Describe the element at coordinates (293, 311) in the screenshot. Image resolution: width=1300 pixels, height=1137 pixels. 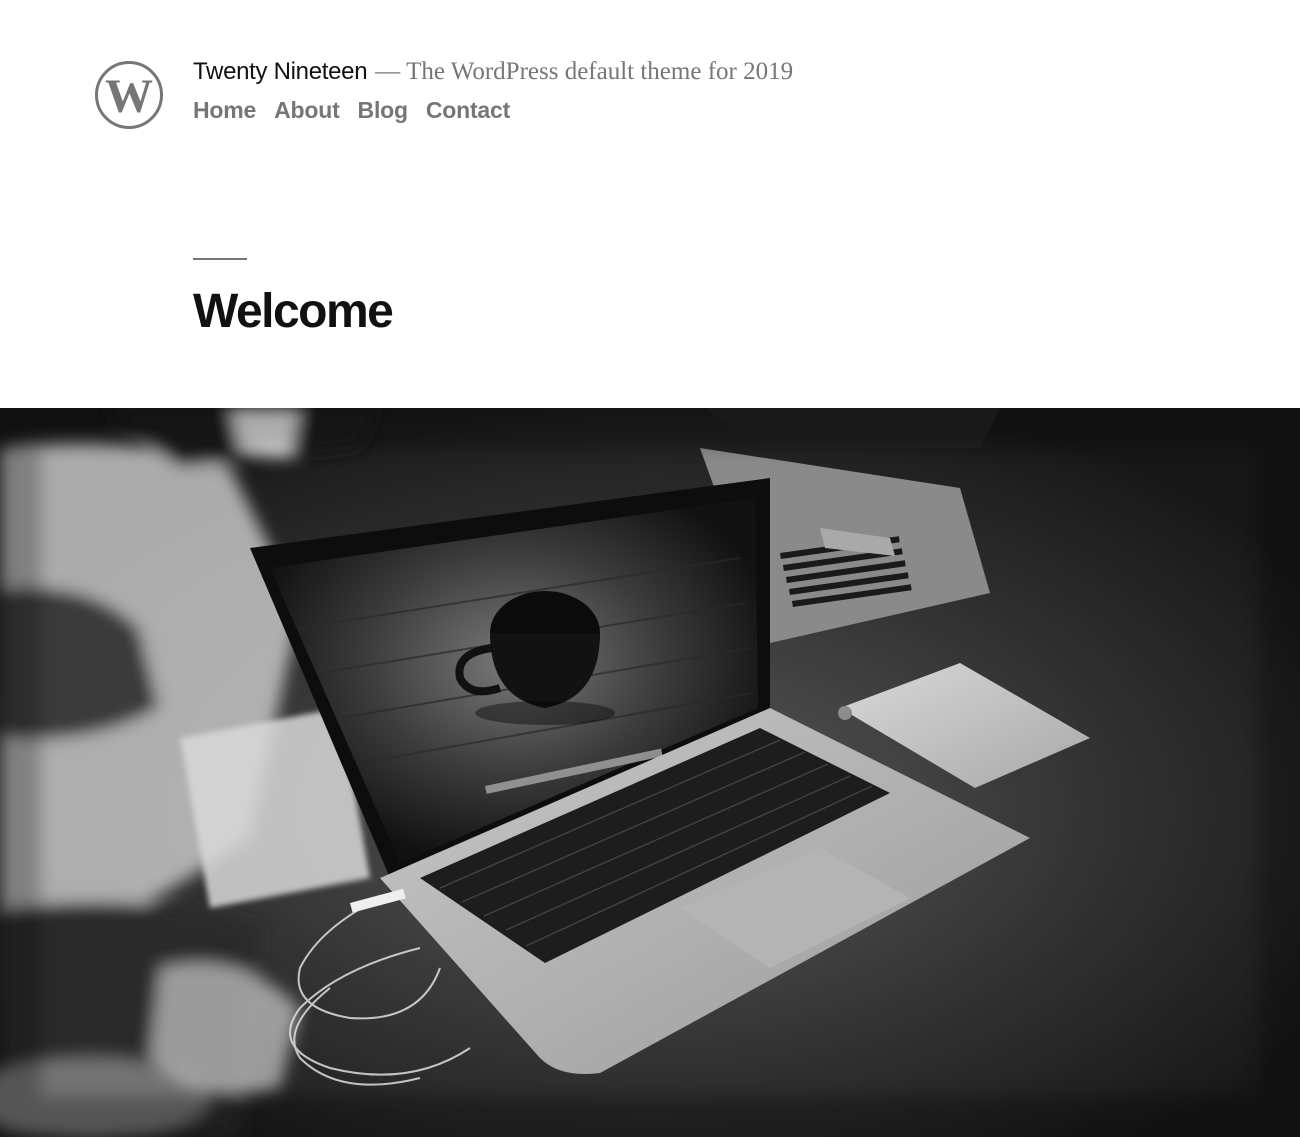
I see `page-title: Welcome` at that location.